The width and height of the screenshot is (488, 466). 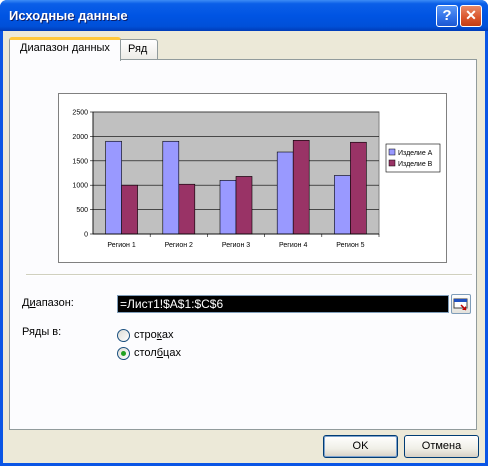 I want to click on tab-series: Ряд, so click(x=138, y=49).